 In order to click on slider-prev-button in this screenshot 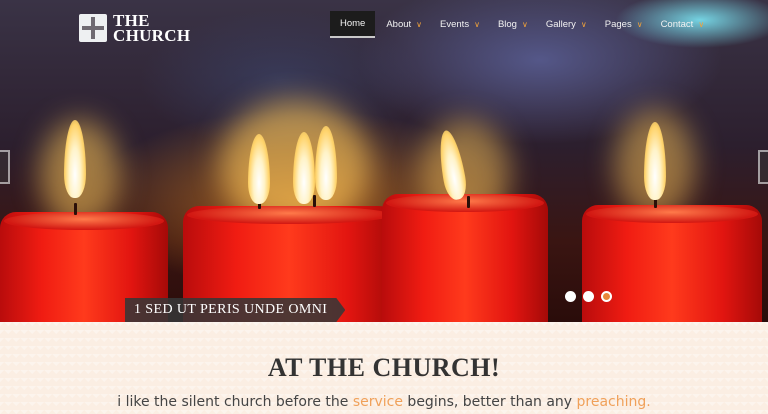, I will do `click(5, 167)`.